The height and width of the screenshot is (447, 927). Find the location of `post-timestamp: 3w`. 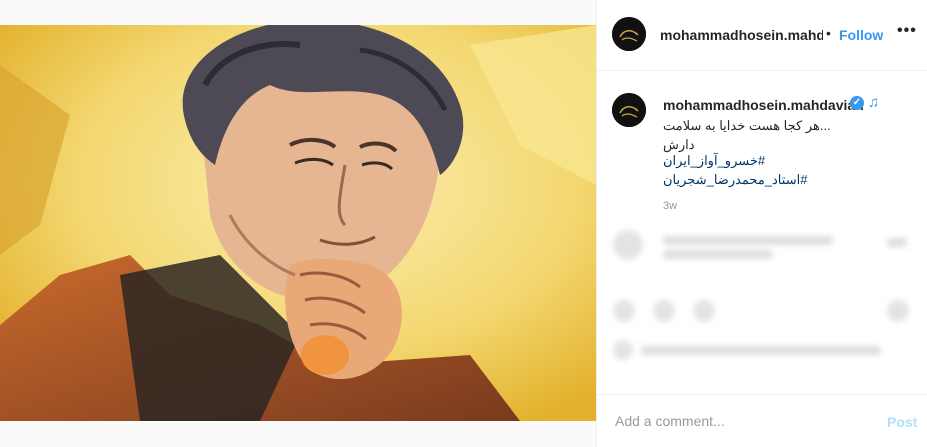

post-timestamp: 3w is located at coordinates (670, 206).